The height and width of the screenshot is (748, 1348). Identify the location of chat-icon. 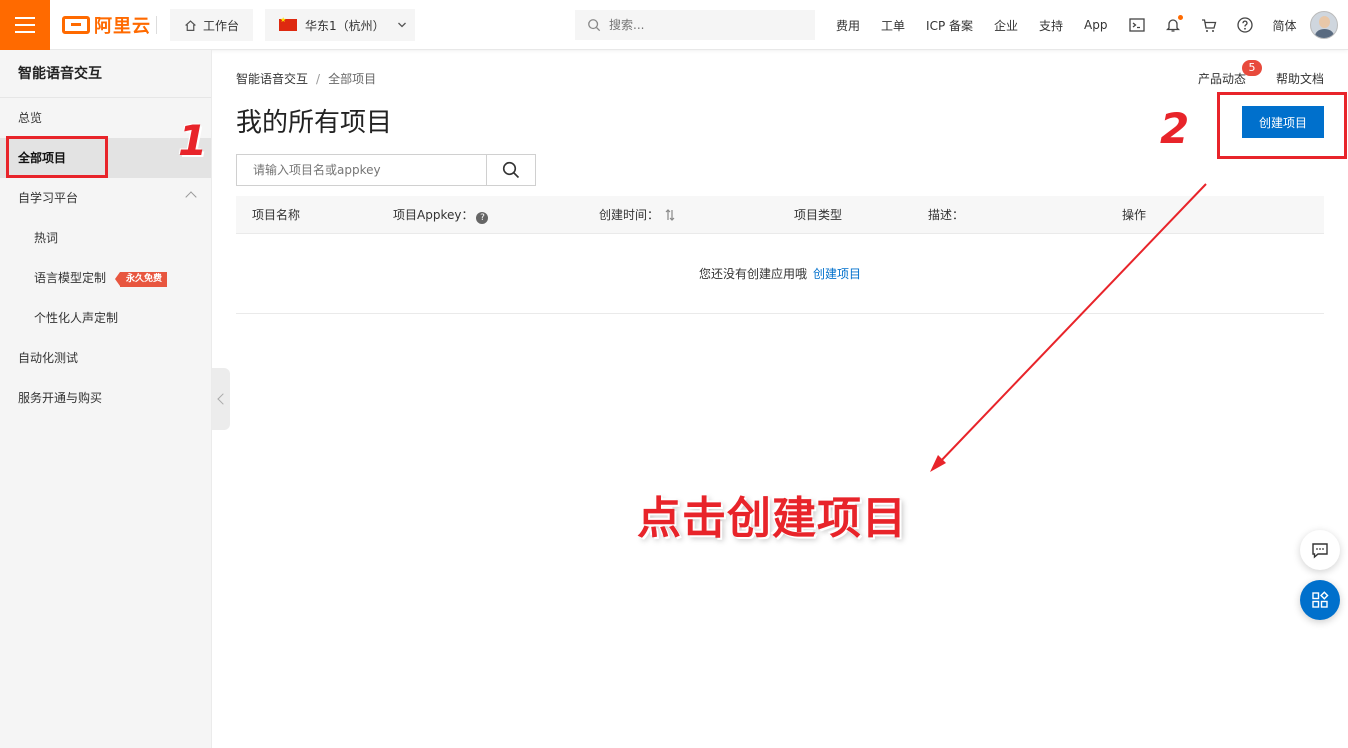
(1320, 551).